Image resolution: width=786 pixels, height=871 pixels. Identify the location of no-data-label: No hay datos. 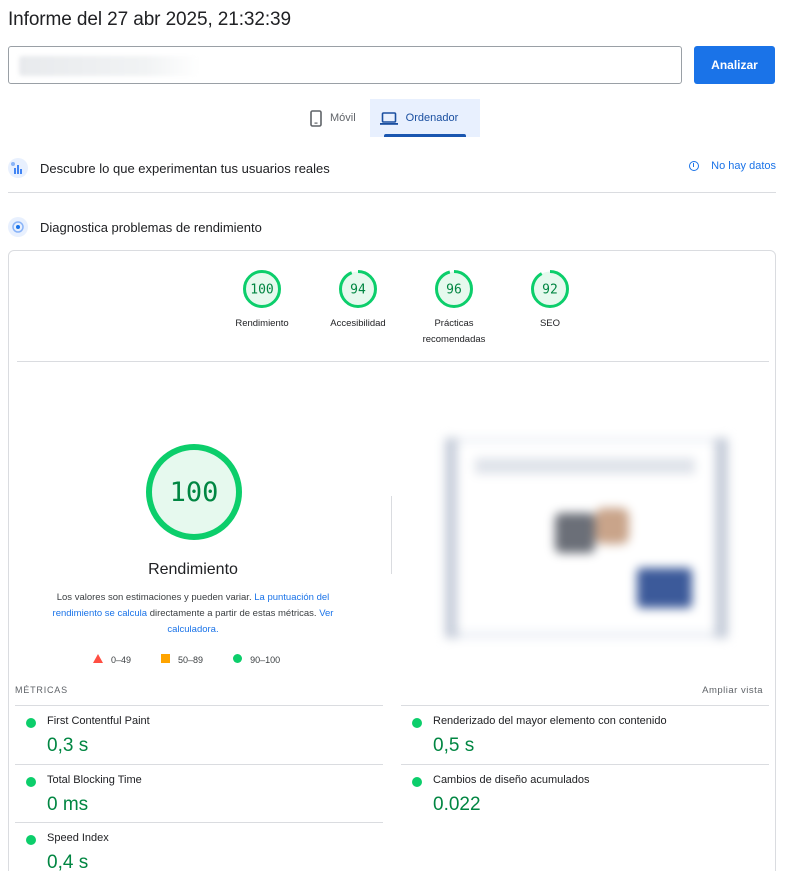
(743, 166).